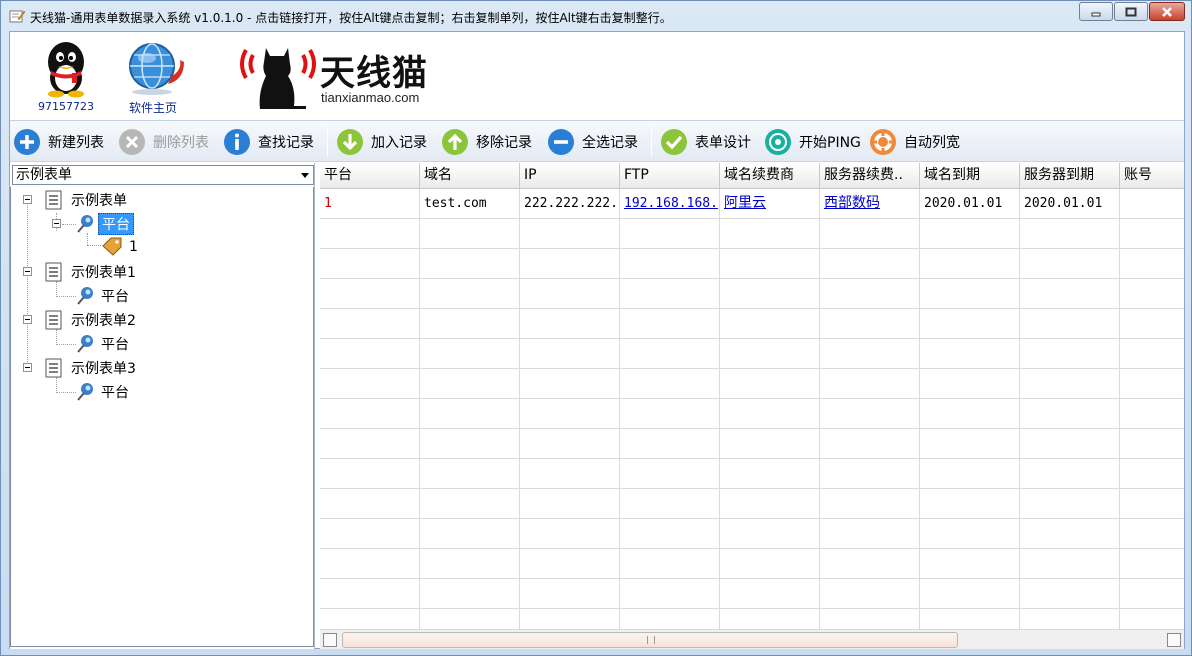 The height and width of the screenshot is (656, 1192). What do you see at coordinates (770, 176) in the screenshot?
I see `column-header: 域名续费商` at bounding box center [770, 176].